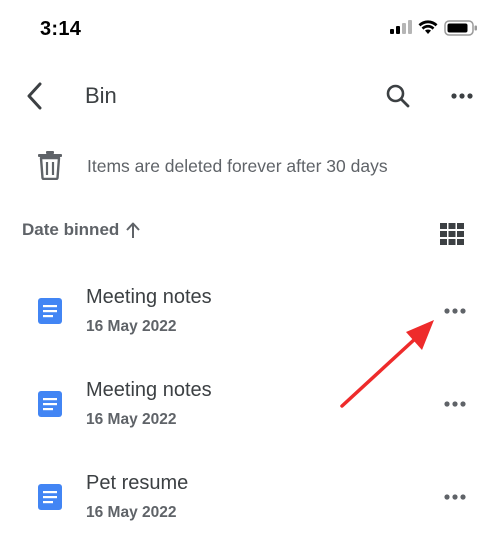  Describe the element at coordinates (428, 27) in the screenshot. I see `wifi-icon` at that location.